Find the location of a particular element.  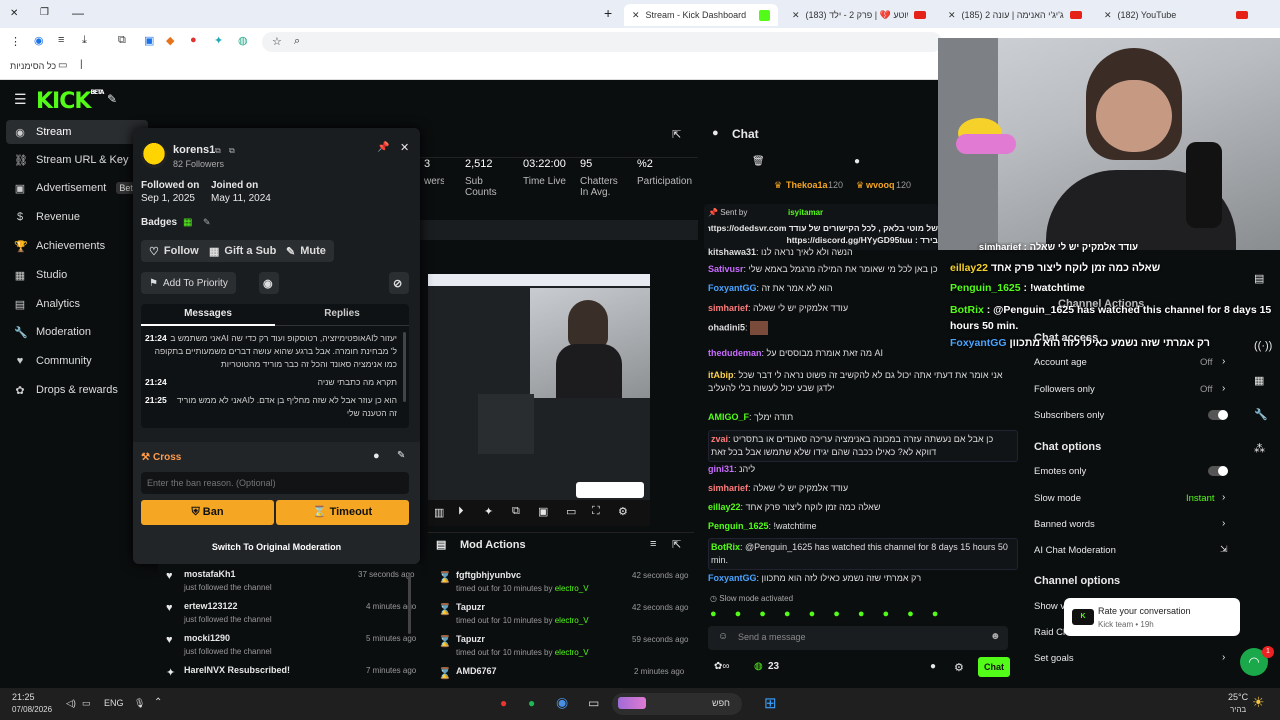

menu-dots-icon: ⋮ is located at coordinates (15, 41).